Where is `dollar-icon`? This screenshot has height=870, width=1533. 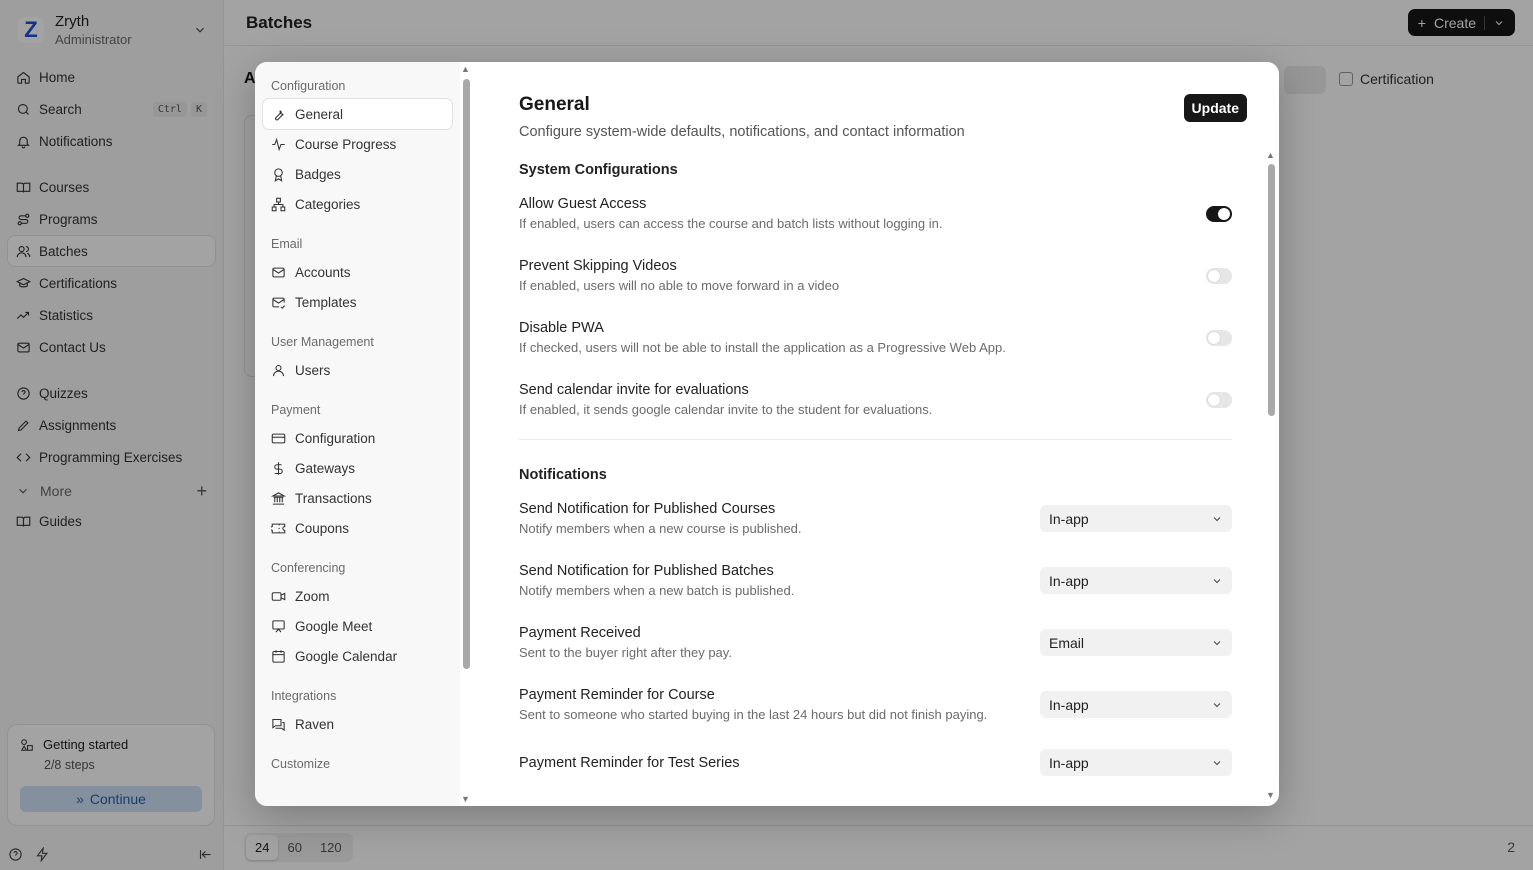
dollar-icon is located at coordinates (278, 468).